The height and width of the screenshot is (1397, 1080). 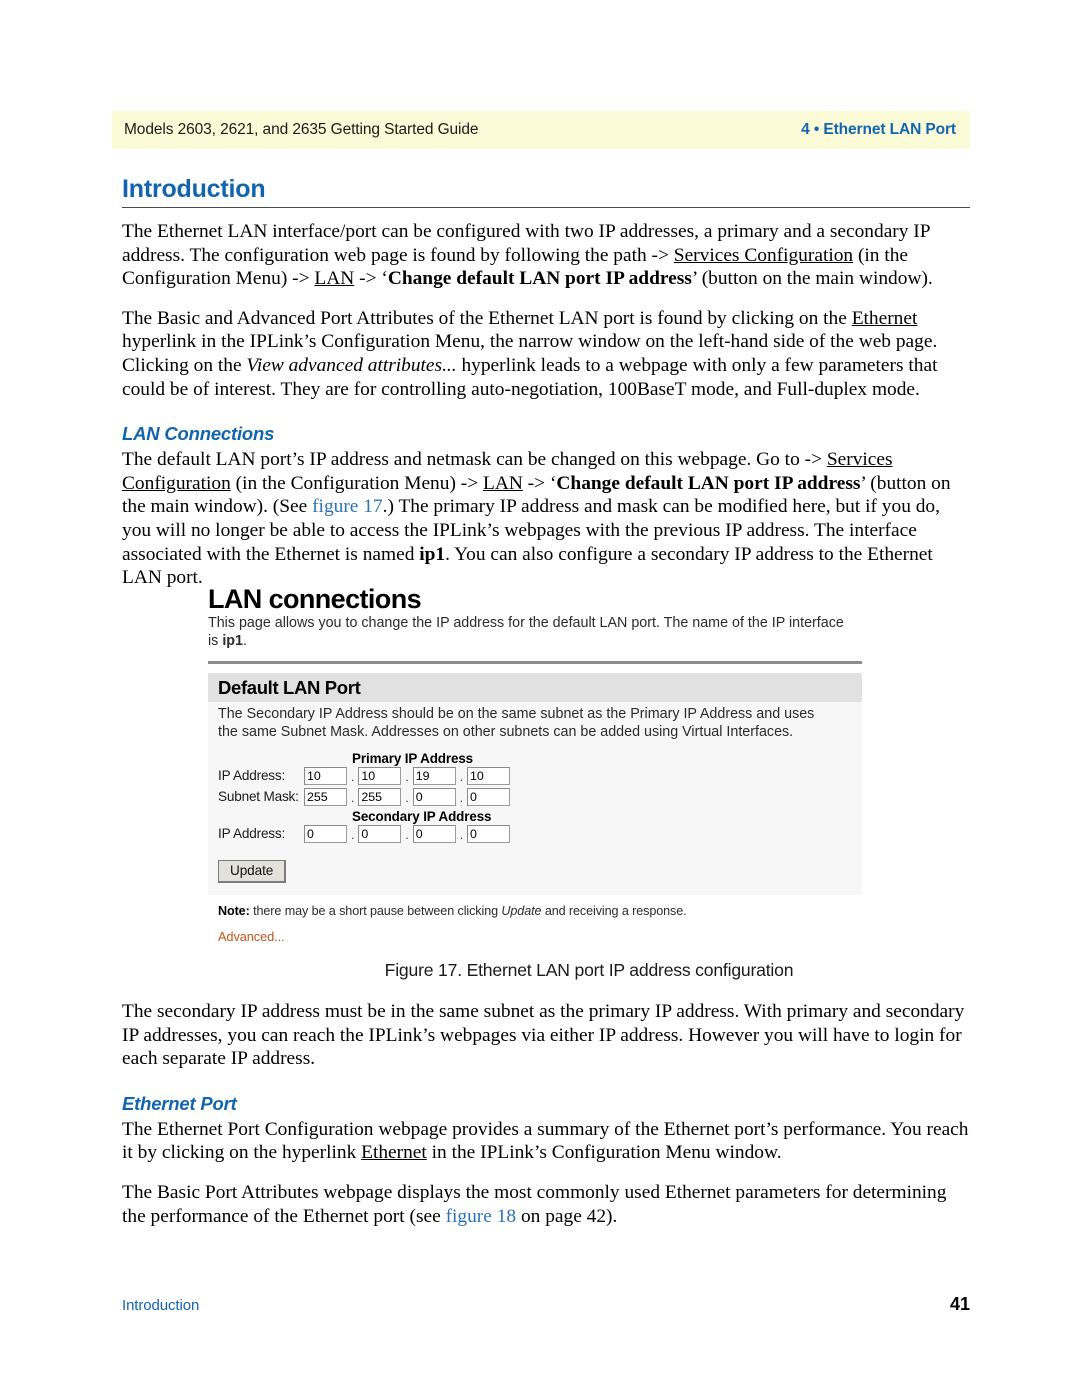 What do you see at coordinates (315, 599) in the screenshot?
I see `screenshot-page-title: LAN connections` at bounding box center [315, 599].